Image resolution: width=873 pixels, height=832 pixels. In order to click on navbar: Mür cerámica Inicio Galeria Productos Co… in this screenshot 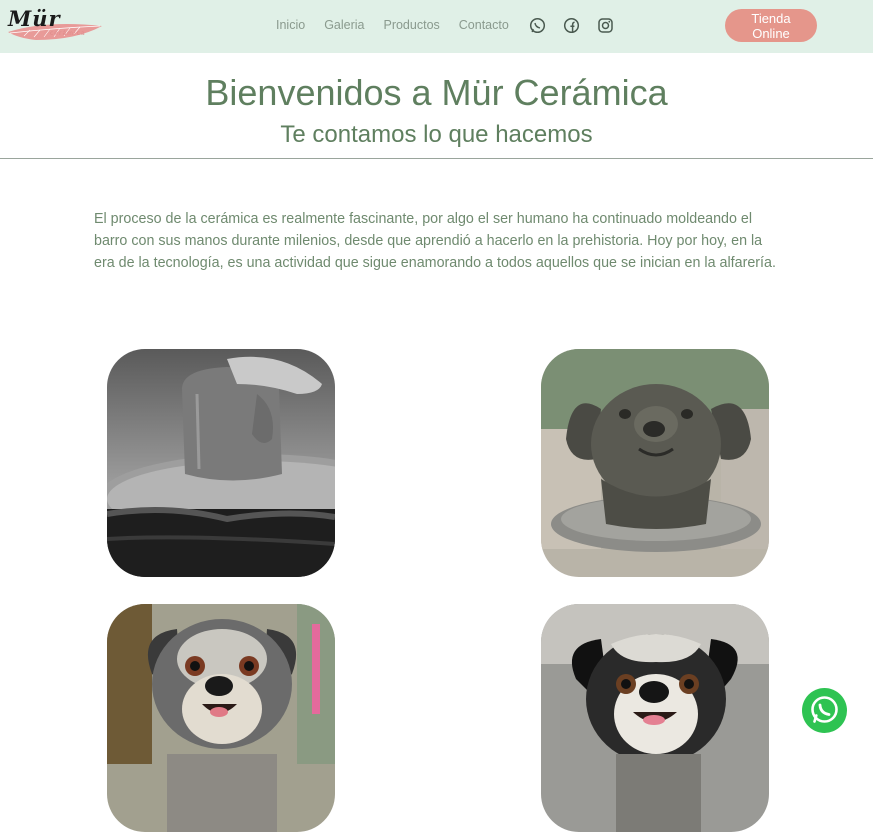, I will do `click(436, 26)`.